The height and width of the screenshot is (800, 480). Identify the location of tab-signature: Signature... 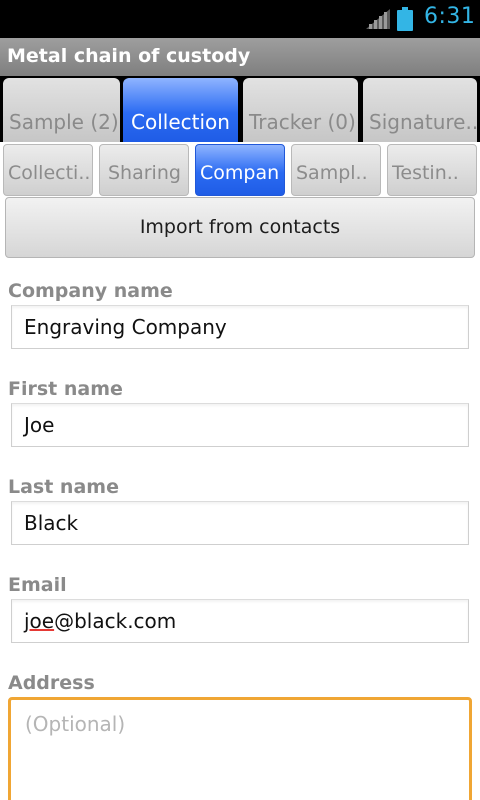
(420, 110).